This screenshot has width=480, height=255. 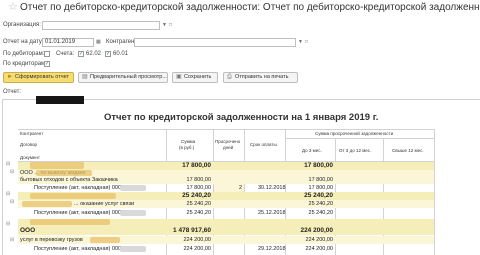 What do you see at coordinates (272, 249) in the screenshot?
I see `row-due: 29.12.2018` at bounding box center [272, 249].